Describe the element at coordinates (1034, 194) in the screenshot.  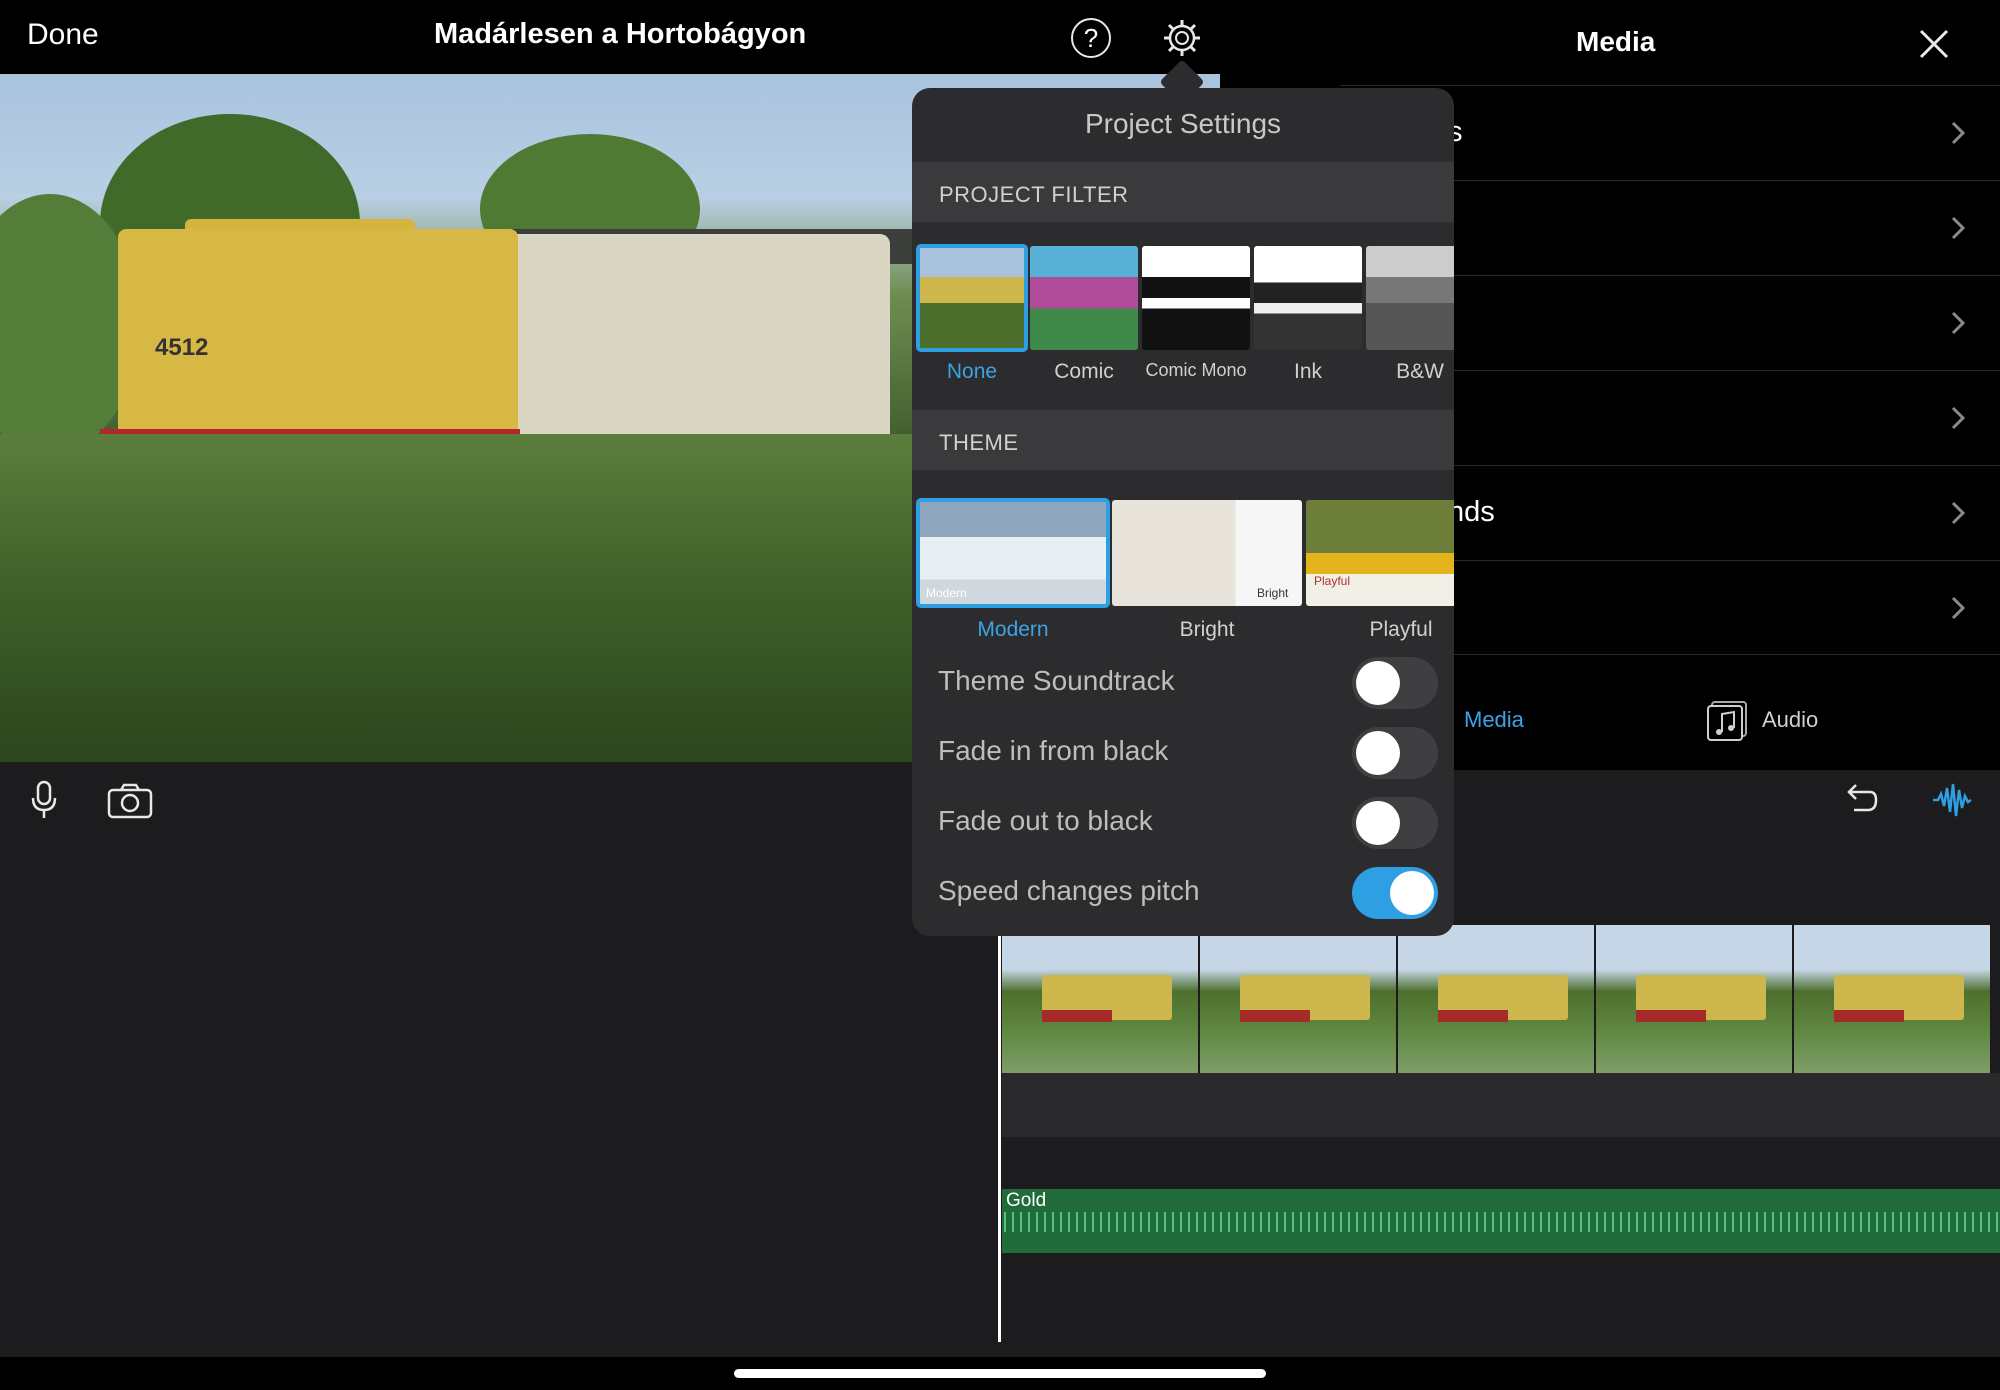
I see `section-label: PROJECT FILTER` at that location.